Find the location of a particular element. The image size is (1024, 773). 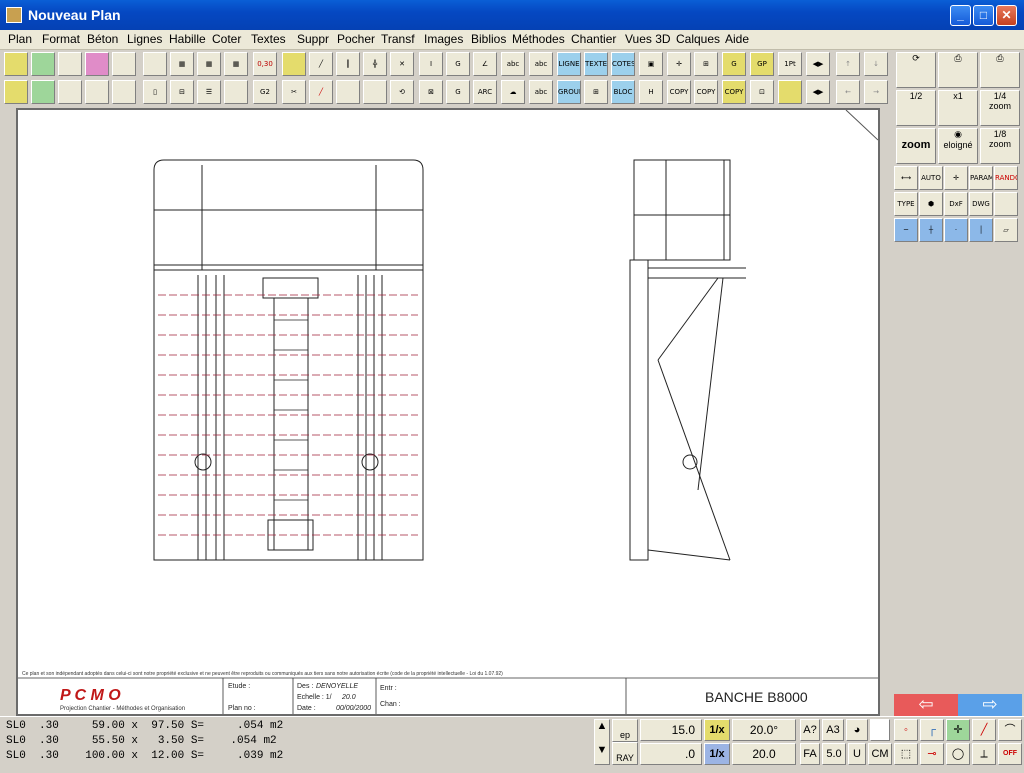

minimize-button: _ is located at coordinates (960, 15).